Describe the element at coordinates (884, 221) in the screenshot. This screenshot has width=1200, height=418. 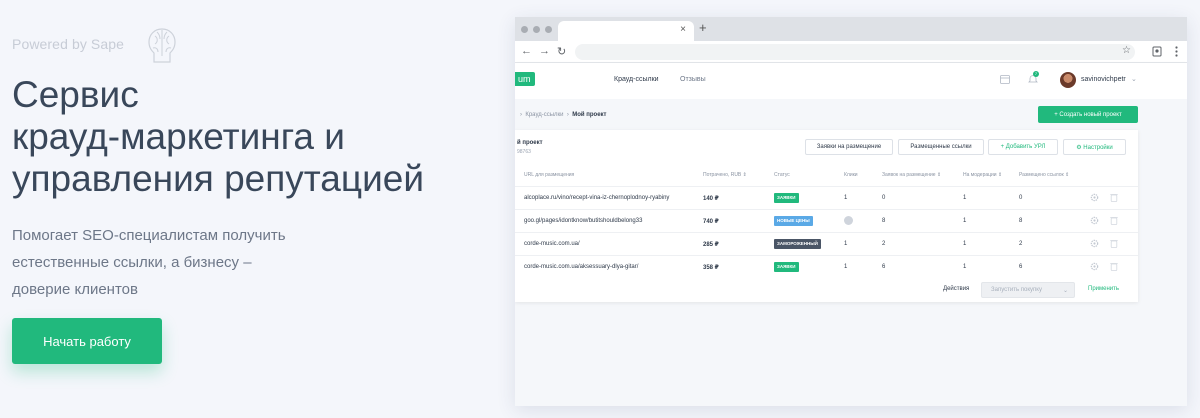
I see `row-requests: 8` at that location.